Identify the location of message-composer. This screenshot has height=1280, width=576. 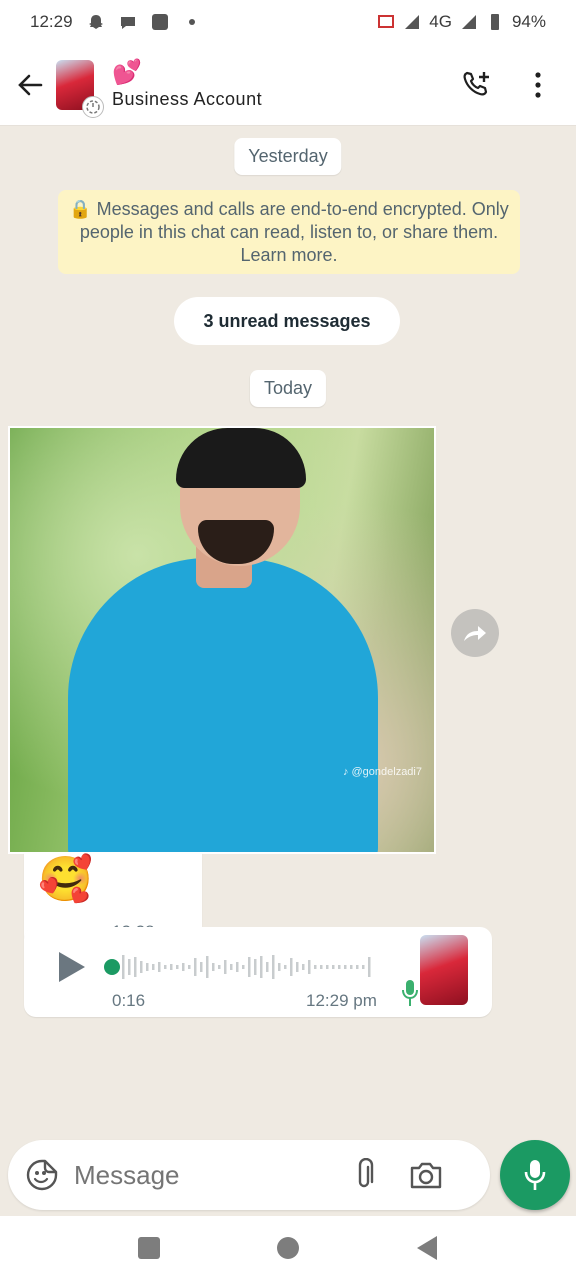
(249, 1175).